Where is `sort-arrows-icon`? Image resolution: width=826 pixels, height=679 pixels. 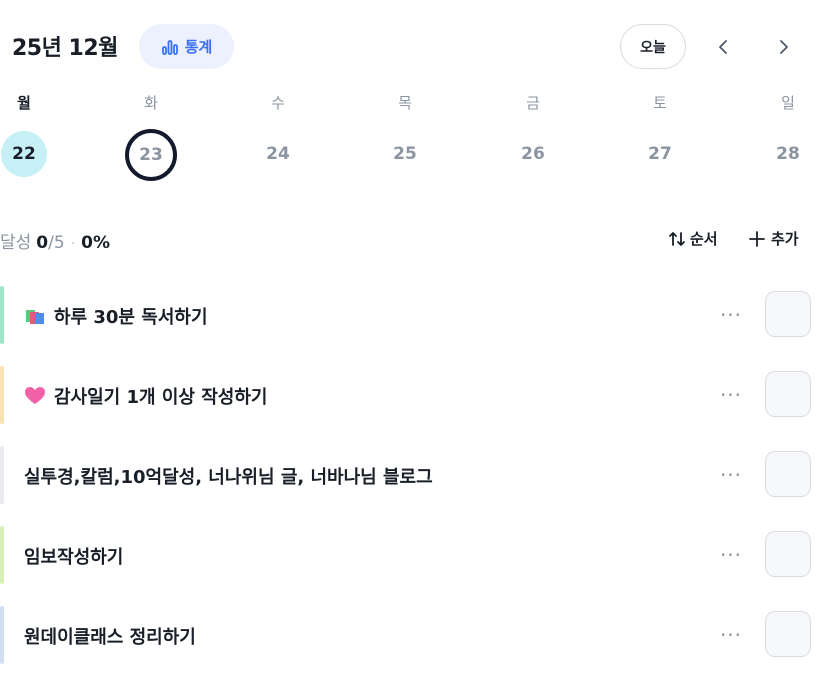 sort-arrows-icon is located at coordinates (677, 238).